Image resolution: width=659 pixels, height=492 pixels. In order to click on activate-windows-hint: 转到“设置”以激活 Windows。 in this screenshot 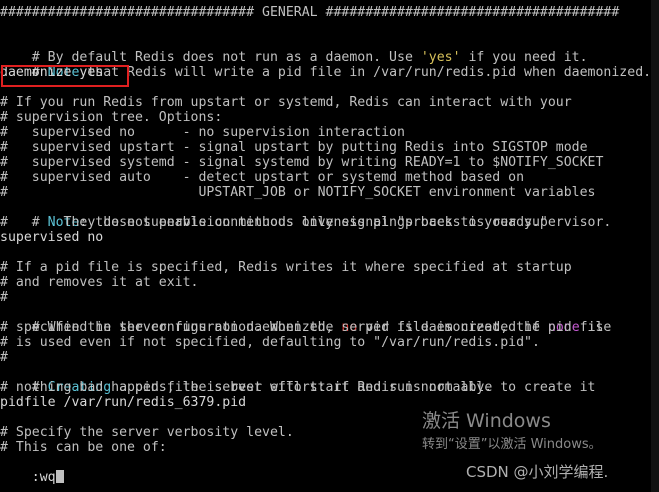, I will do `click(512, 444)`.